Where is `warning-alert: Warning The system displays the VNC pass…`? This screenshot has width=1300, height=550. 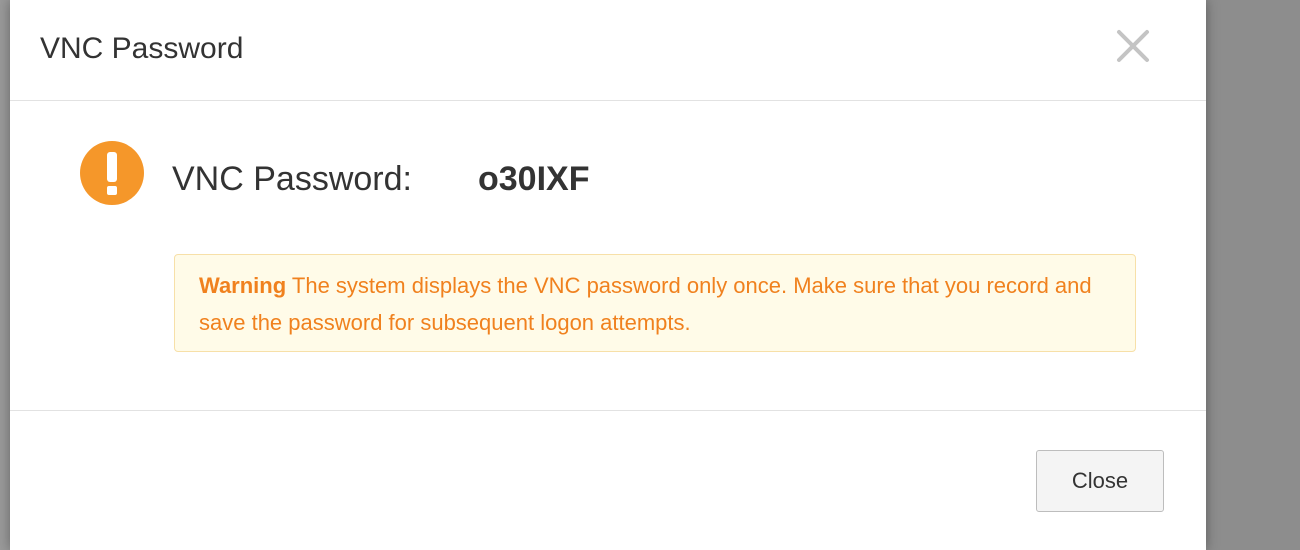
warning-alert: Warning The system displays the VNC pass… is located at coordinates (655, 303).